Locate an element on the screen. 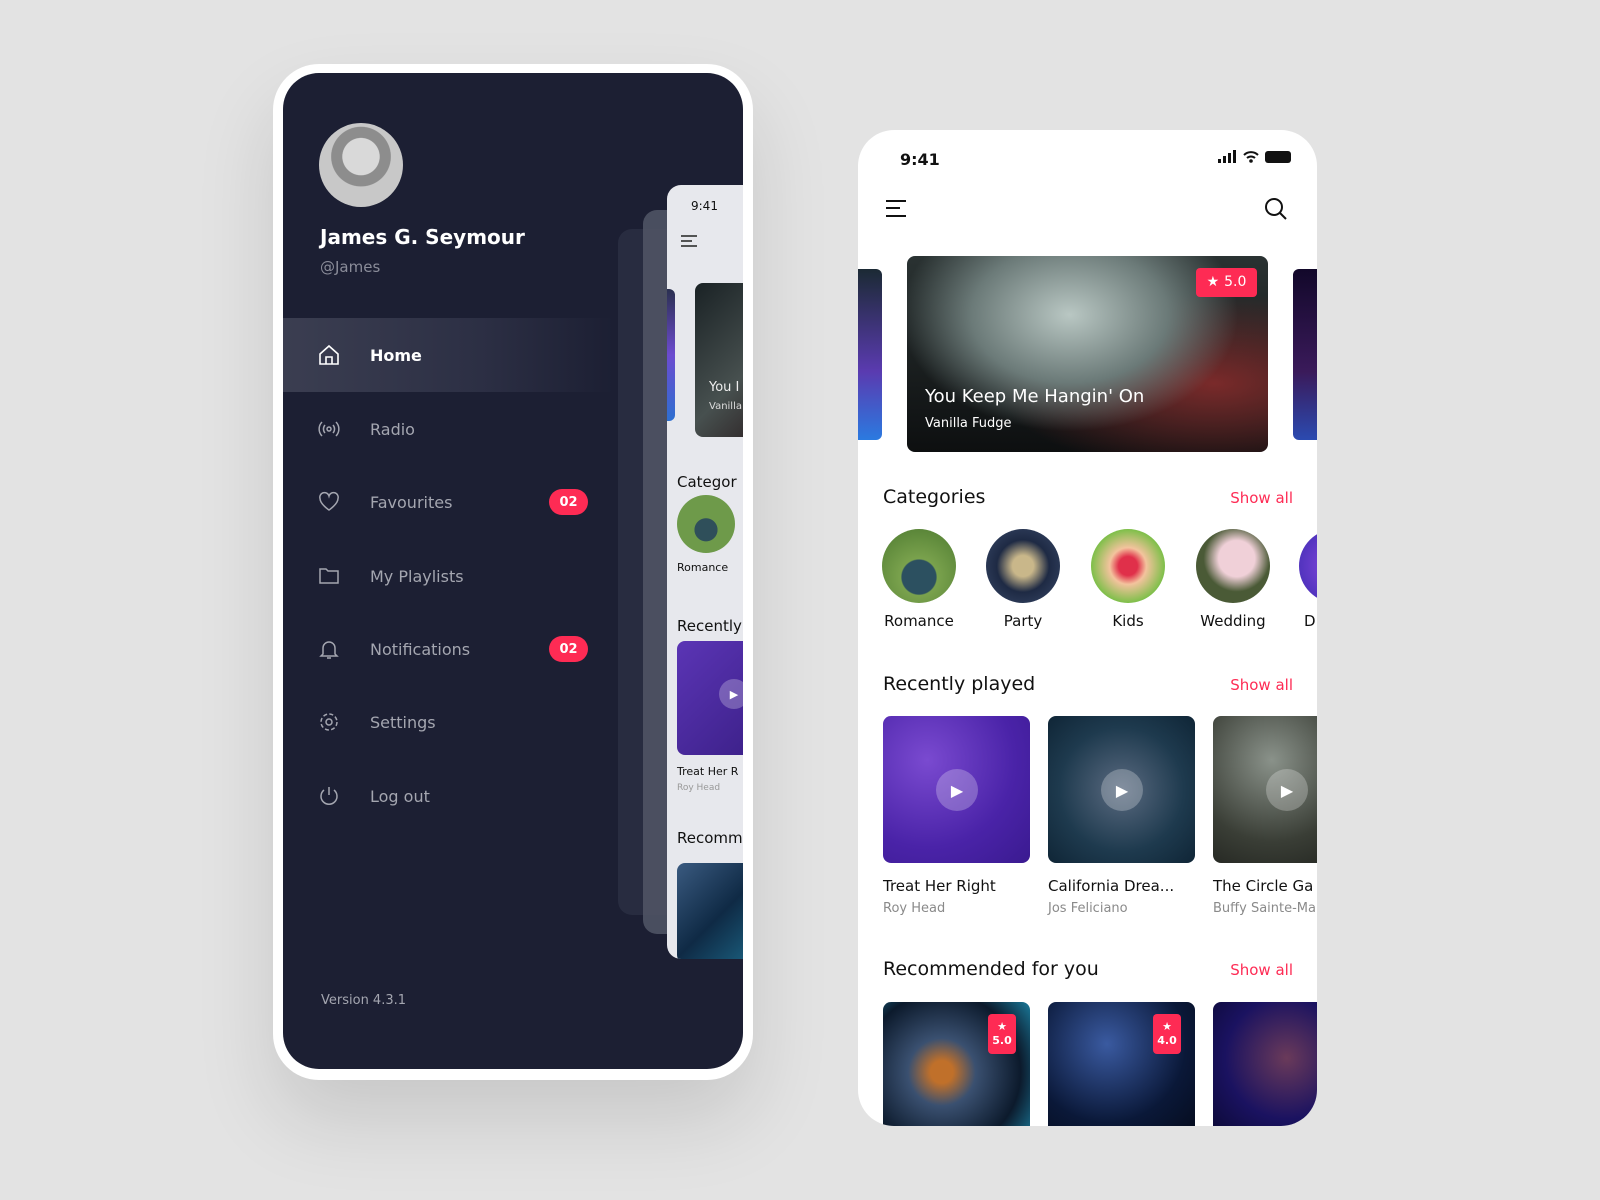 The image size is (1600, 1200). recommended-heading: Recommended for you is located at coordinates (991, 969).